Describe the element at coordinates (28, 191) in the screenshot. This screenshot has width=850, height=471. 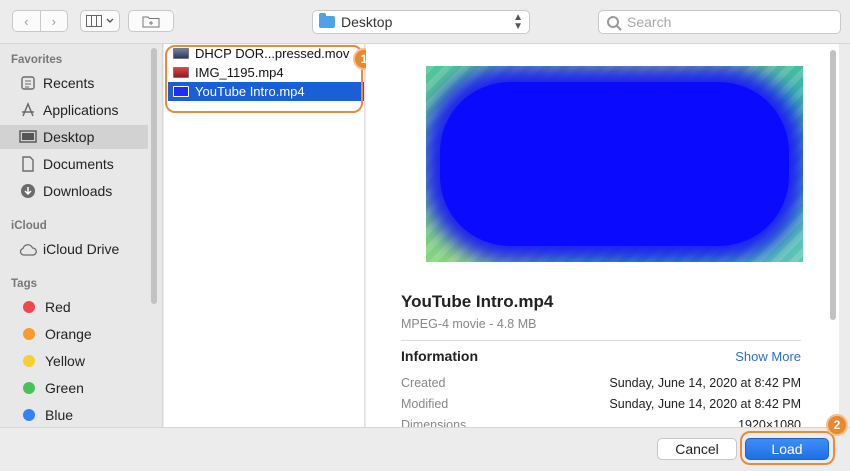
I see `download-icon` at that location.